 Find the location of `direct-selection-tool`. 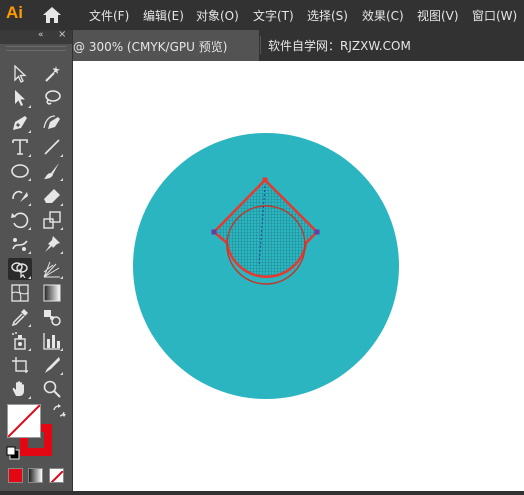

direct-selection-tool is located at coordinates (20, 98).